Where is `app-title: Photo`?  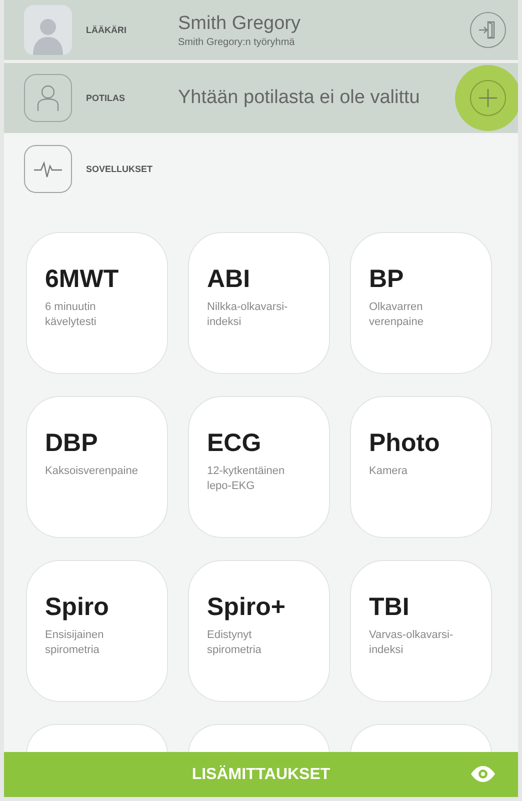 app-title: Photo is located at coordinates (405, 443).